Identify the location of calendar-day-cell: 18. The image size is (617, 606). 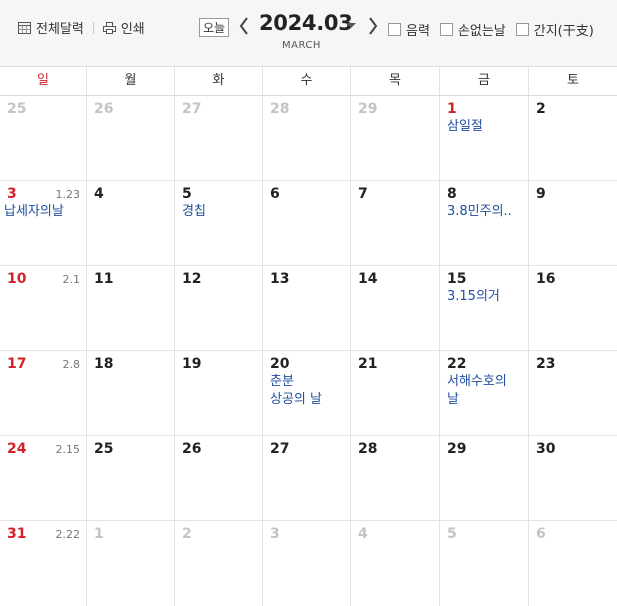
(131, 393).